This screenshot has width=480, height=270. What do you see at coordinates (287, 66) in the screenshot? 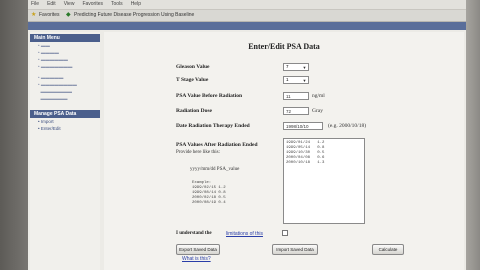
I see `gleason-value: 7` at bounding box center [287, 66].